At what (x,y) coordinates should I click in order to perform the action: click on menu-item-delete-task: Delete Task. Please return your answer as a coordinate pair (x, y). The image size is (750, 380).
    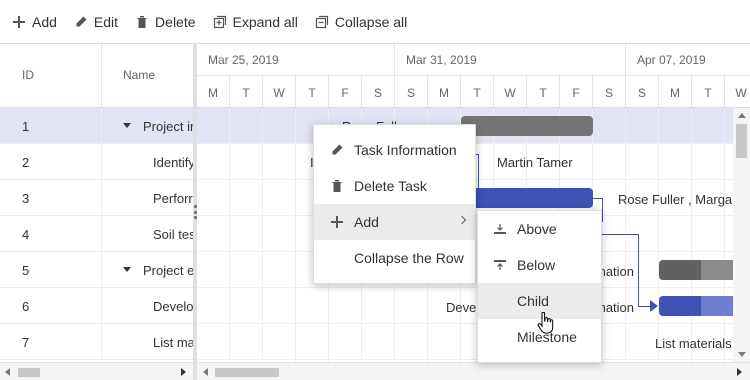
    Looking at the image, I should click on (394, 186).